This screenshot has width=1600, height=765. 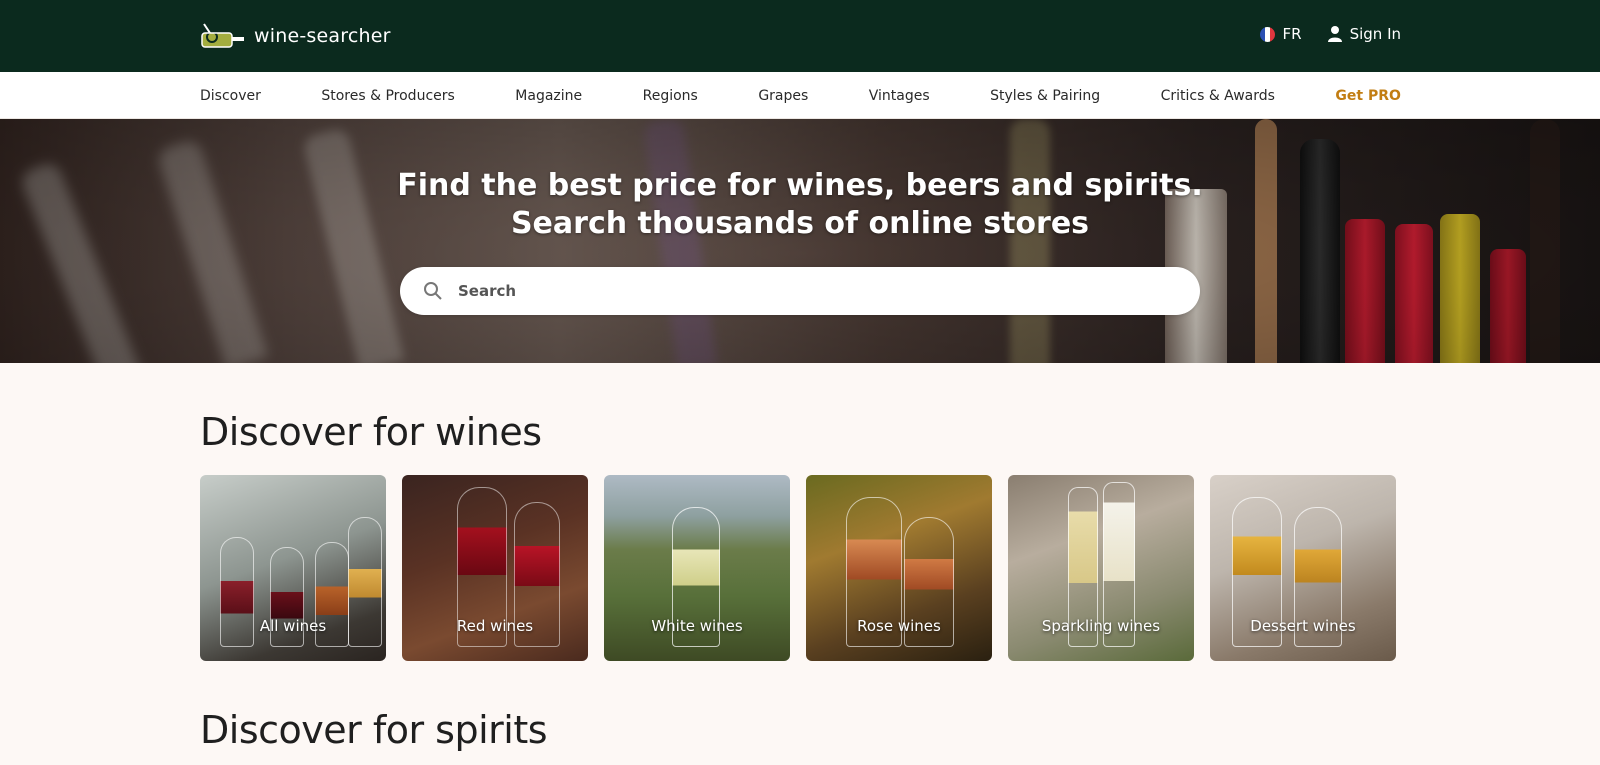 What do you see at coordinates (371, 432) in the screenshot?
I see `discover-wines-title: Discover for wines` at bounding box center [371, 432].